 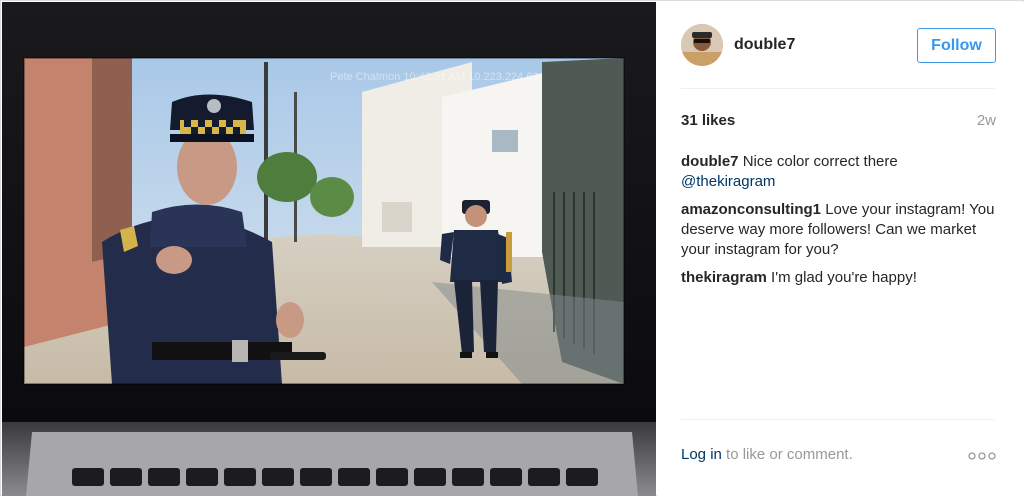 I want to click on login-prompt: Log in to like or comment., so click(x=767, y=454).